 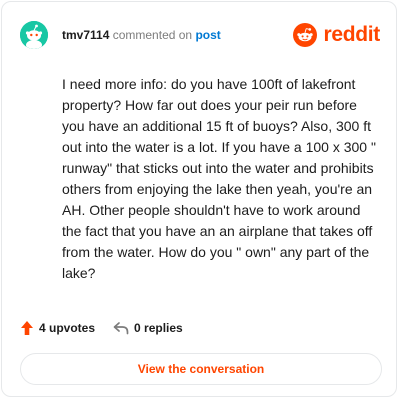 What do you see at coordinates (85, 35) in the screenshot?
I see `username-link: tmv7114` at bounding box center [85, 35].